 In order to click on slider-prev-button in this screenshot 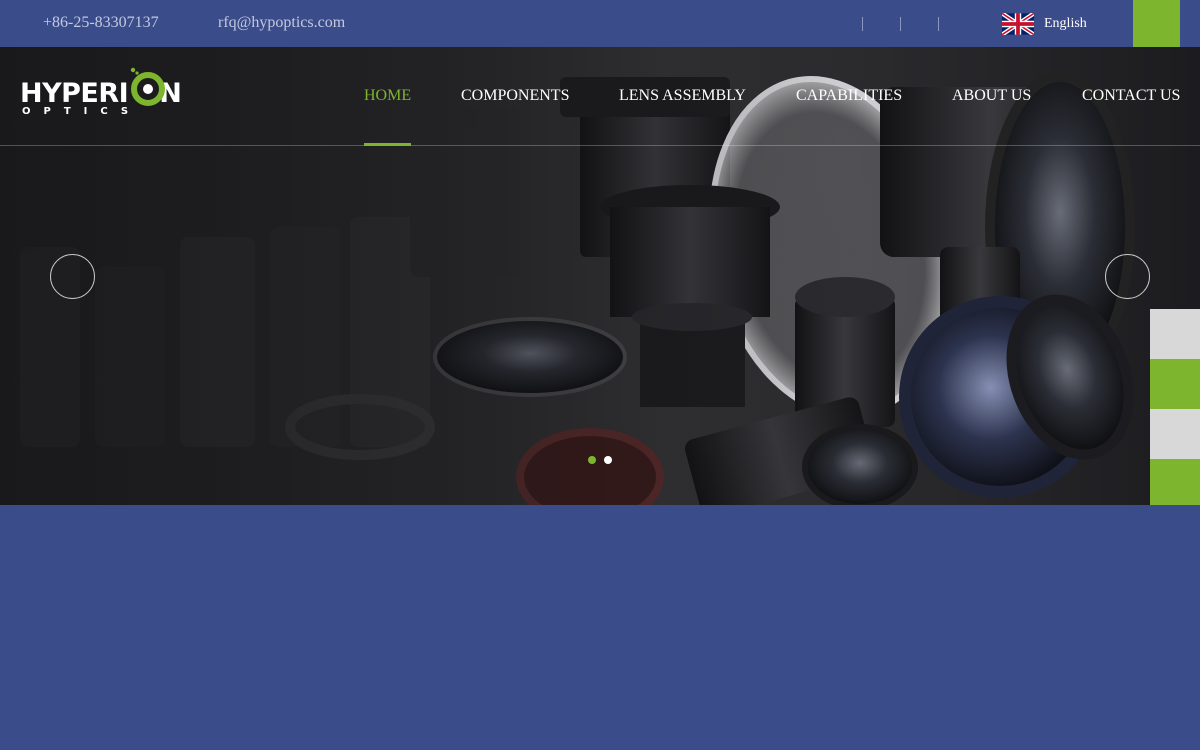, I will do `click(72, 276)`.